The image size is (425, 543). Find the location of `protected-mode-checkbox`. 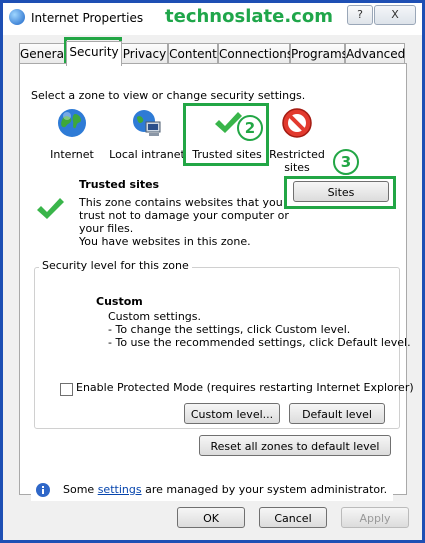

protected-mode-checkbox is located at coordinates (66, 389).